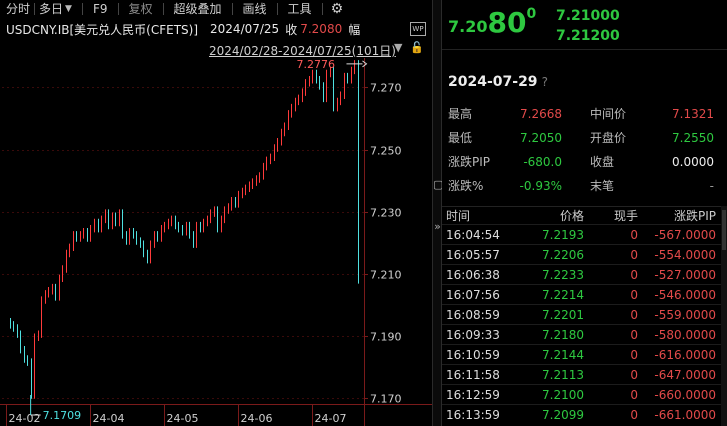 The width and height of the screenshot is (727, 426). What do you see at coordinates (354, 29) in the screenshot?
I see `amplitude-label: 幅` at bounding box center [354, 29].